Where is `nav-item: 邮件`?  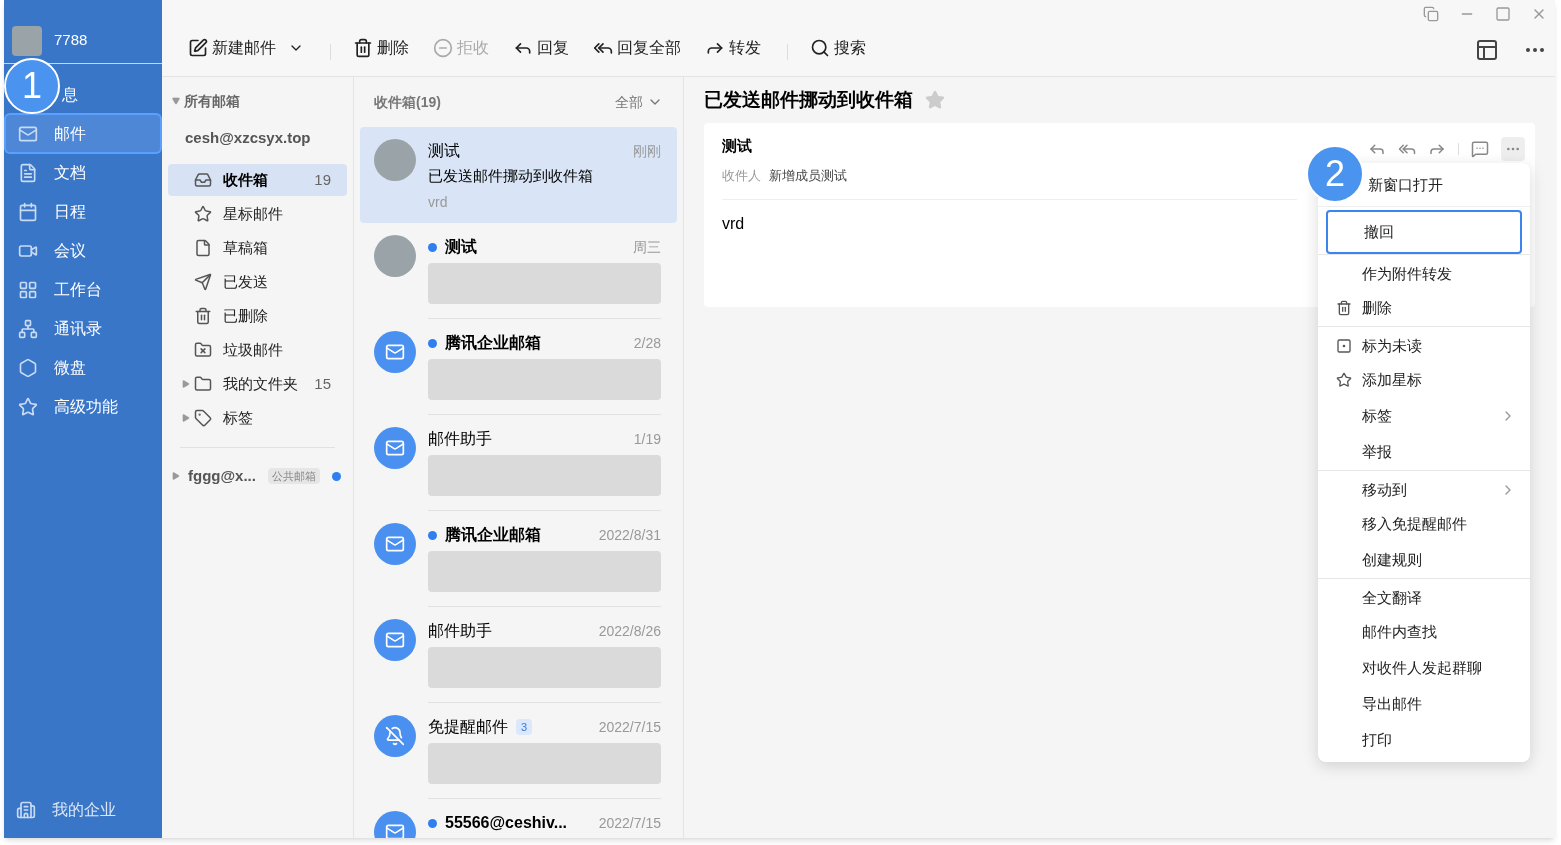
nav-item: 邮件 is located at coordinates (83, 133).